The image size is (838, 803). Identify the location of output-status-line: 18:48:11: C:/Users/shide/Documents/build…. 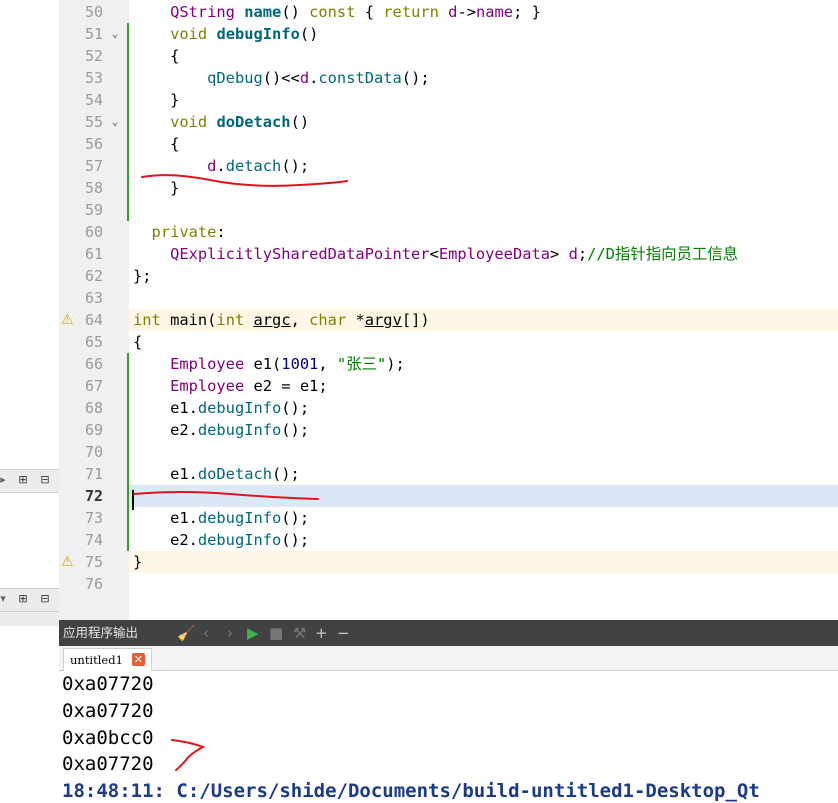
(411, 791).